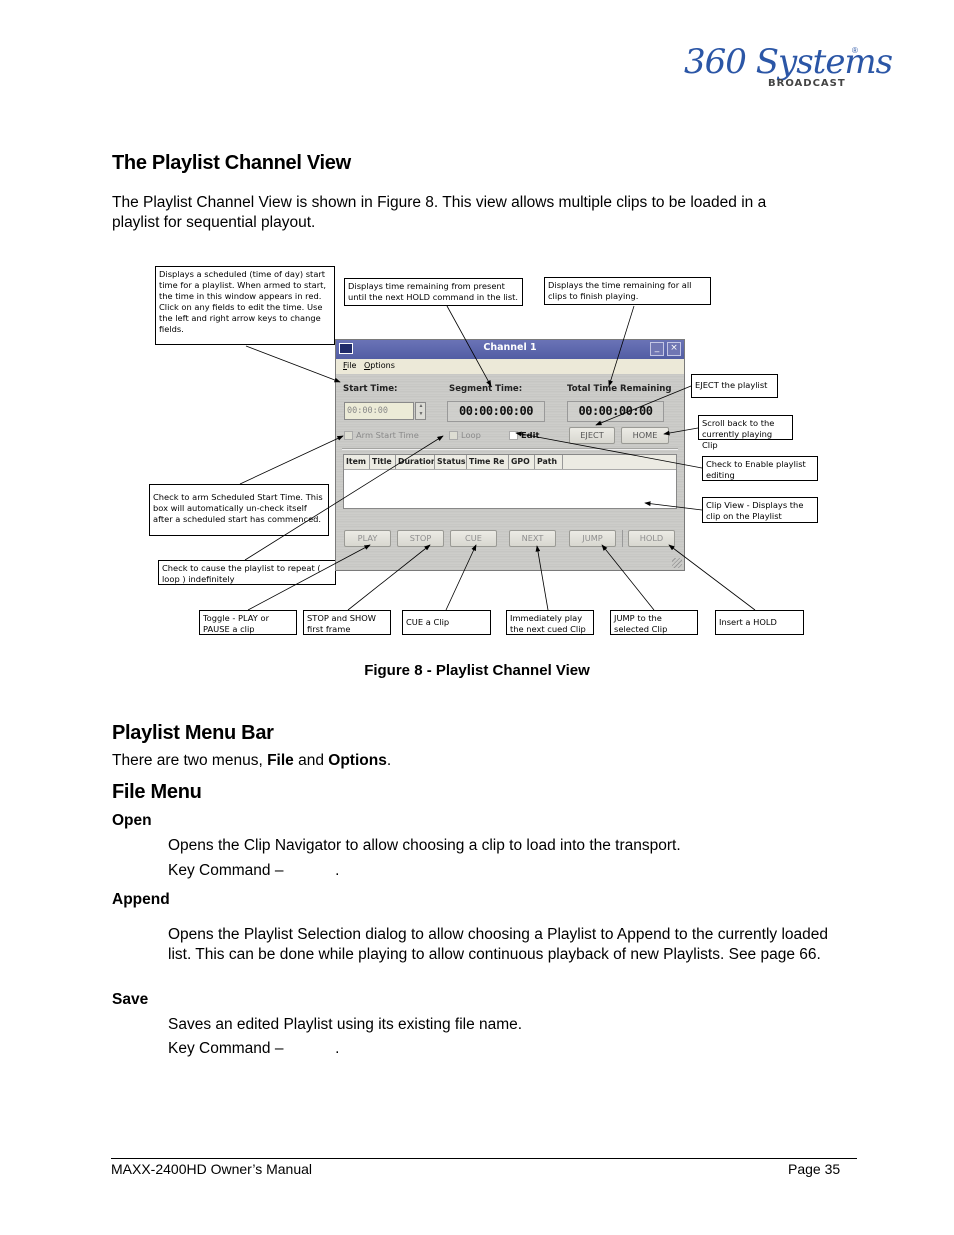 Image resolution: width=954 pixels, height=1235 pixels. What do you see at coordinates (855, 50) in the screenshot?
I see `registered-mark: ®` at bounding box center [855, 50].